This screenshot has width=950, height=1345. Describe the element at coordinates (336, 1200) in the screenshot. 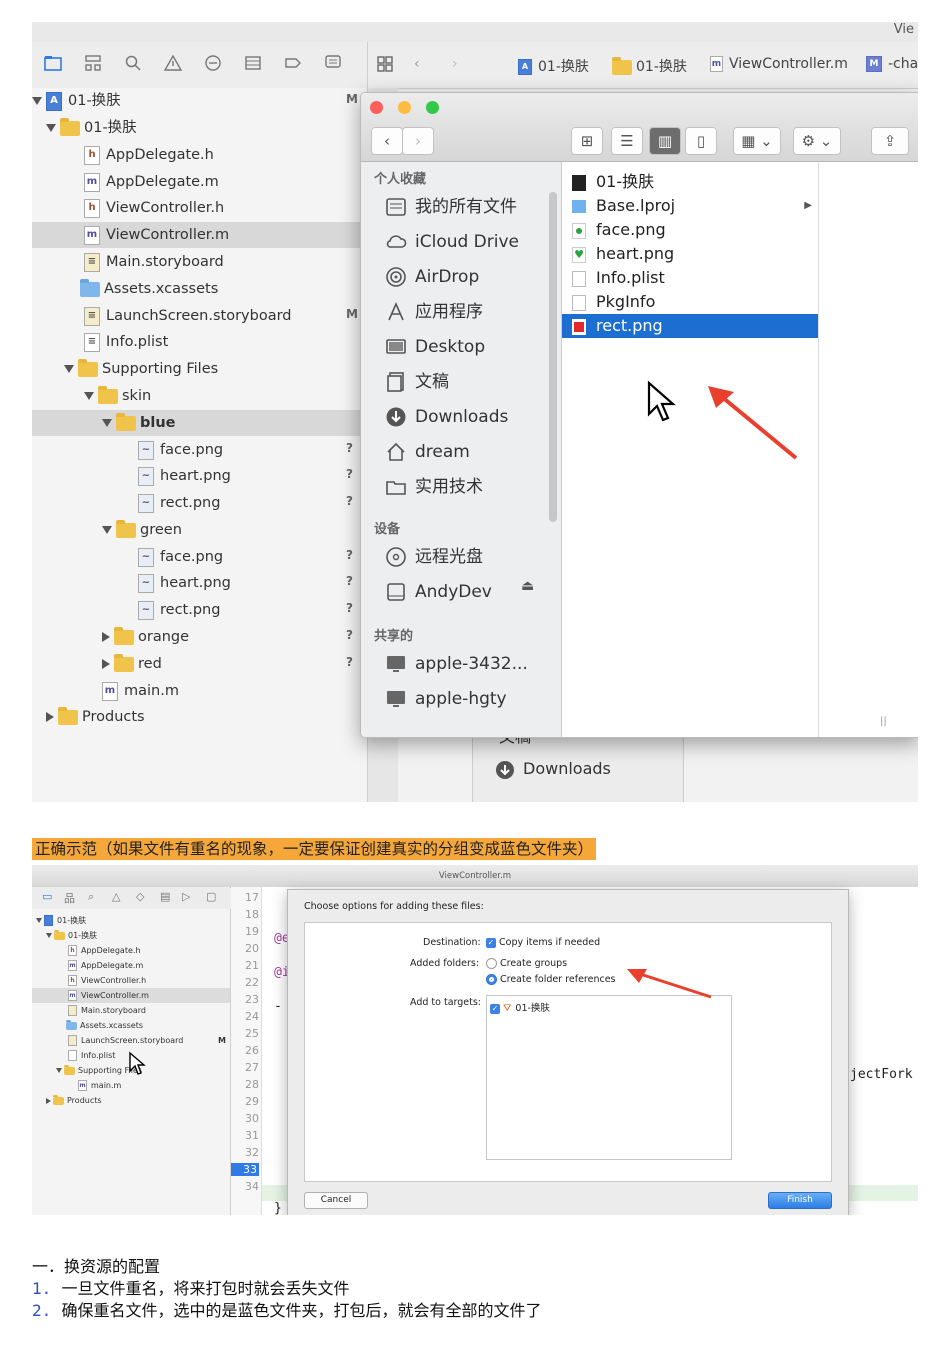

I see `cancel-button: Cancel` at that location.